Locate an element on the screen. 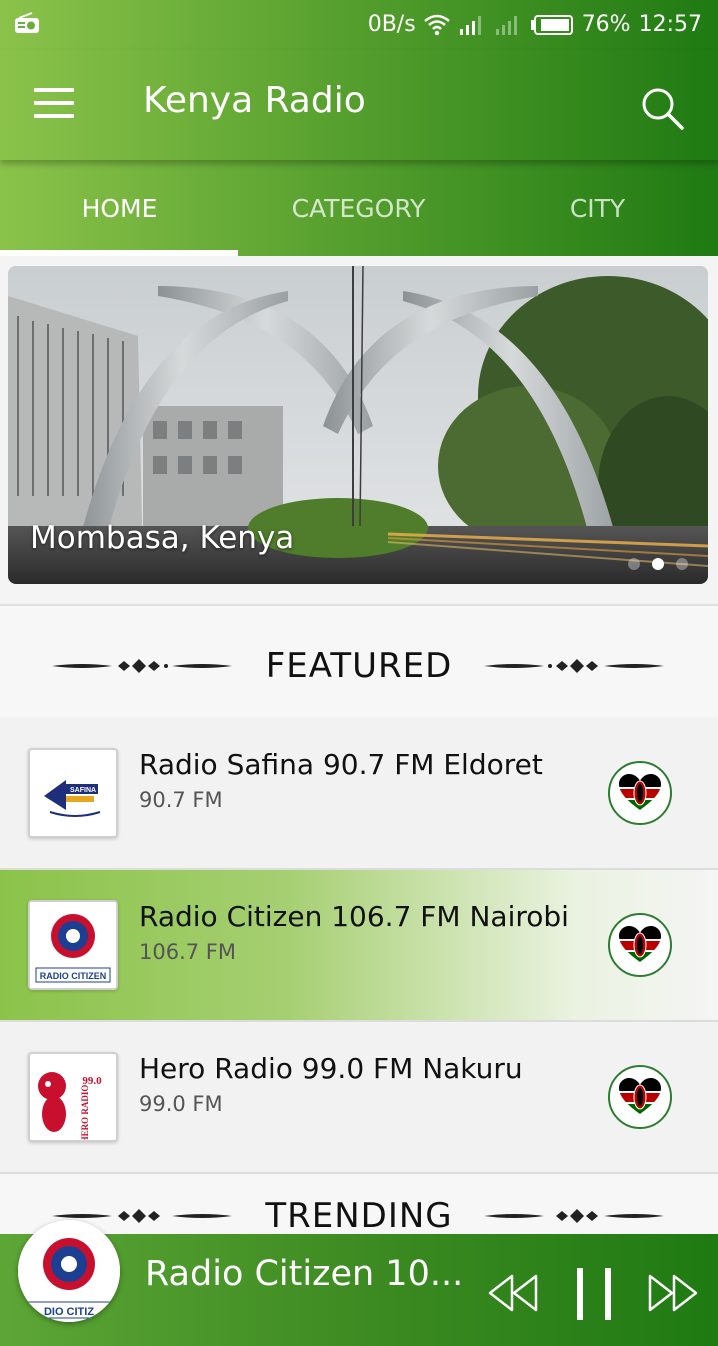 This screenshot has width=718, height=1346. app-title: Kenya Radio is located at coordinates (254, 100).